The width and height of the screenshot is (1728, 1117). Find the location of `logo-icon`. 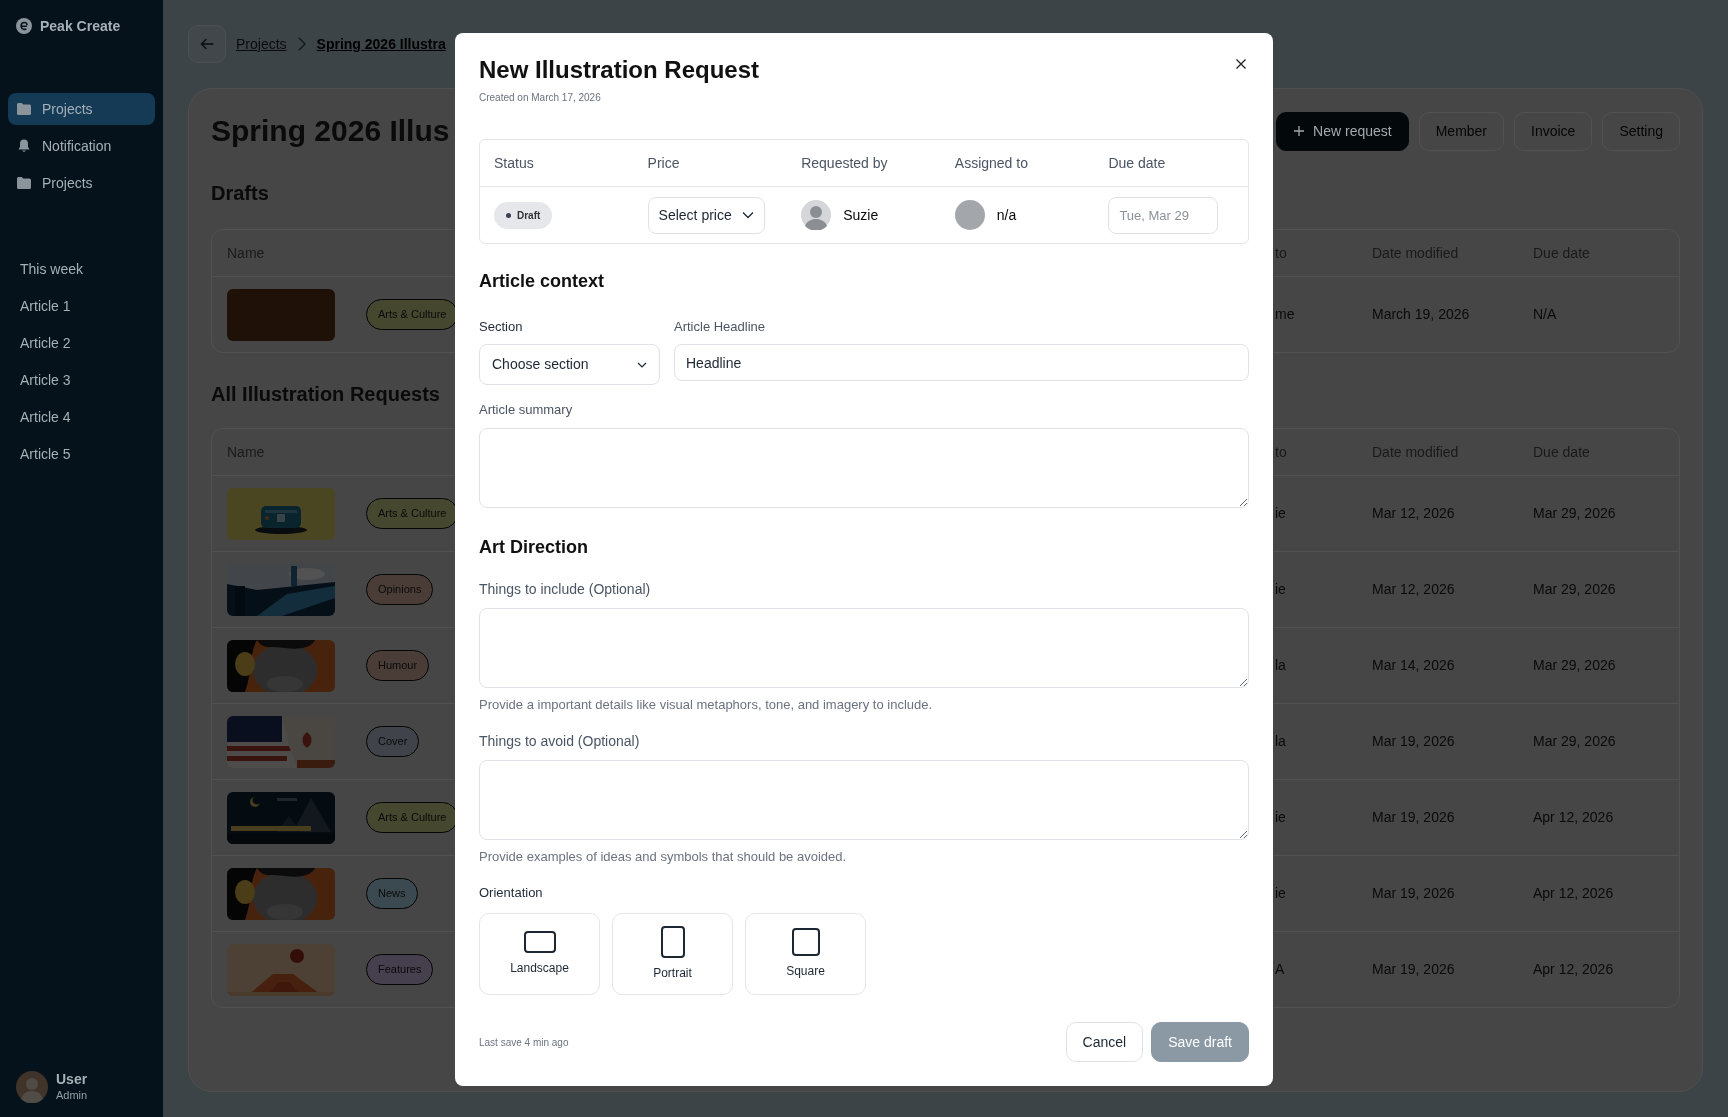

logo-icon is located at coordinates (24, 26).